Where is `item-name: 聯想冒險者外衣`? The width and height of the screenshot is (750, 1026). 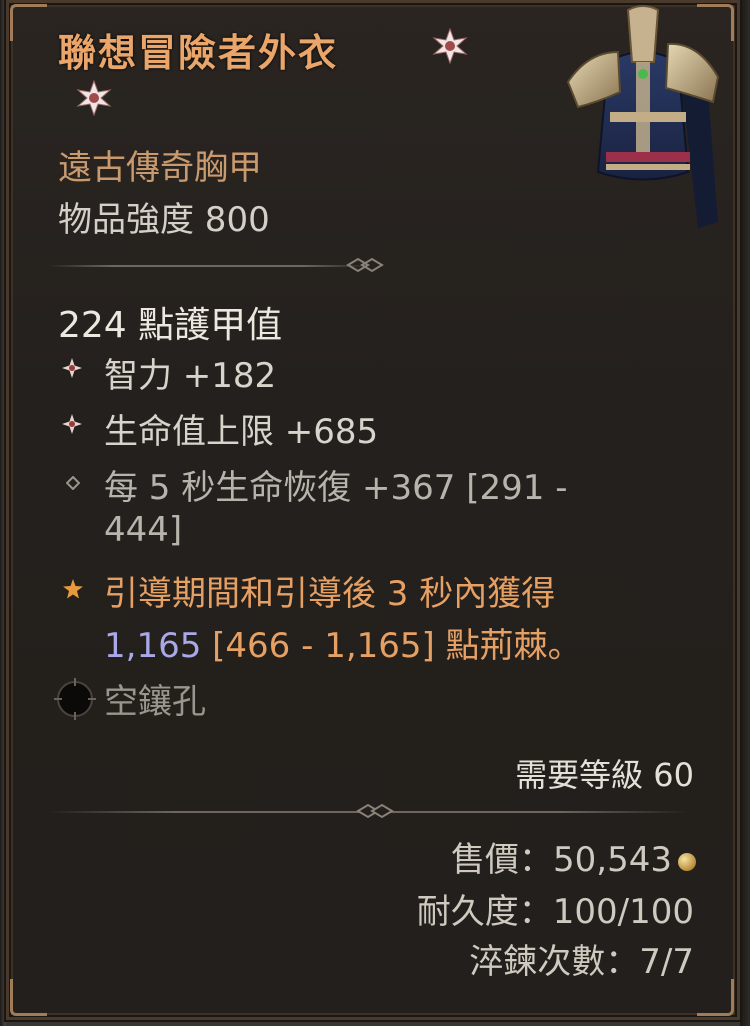 item-name: 聯想冒險者外衣 is located at coordinates (198, 53).